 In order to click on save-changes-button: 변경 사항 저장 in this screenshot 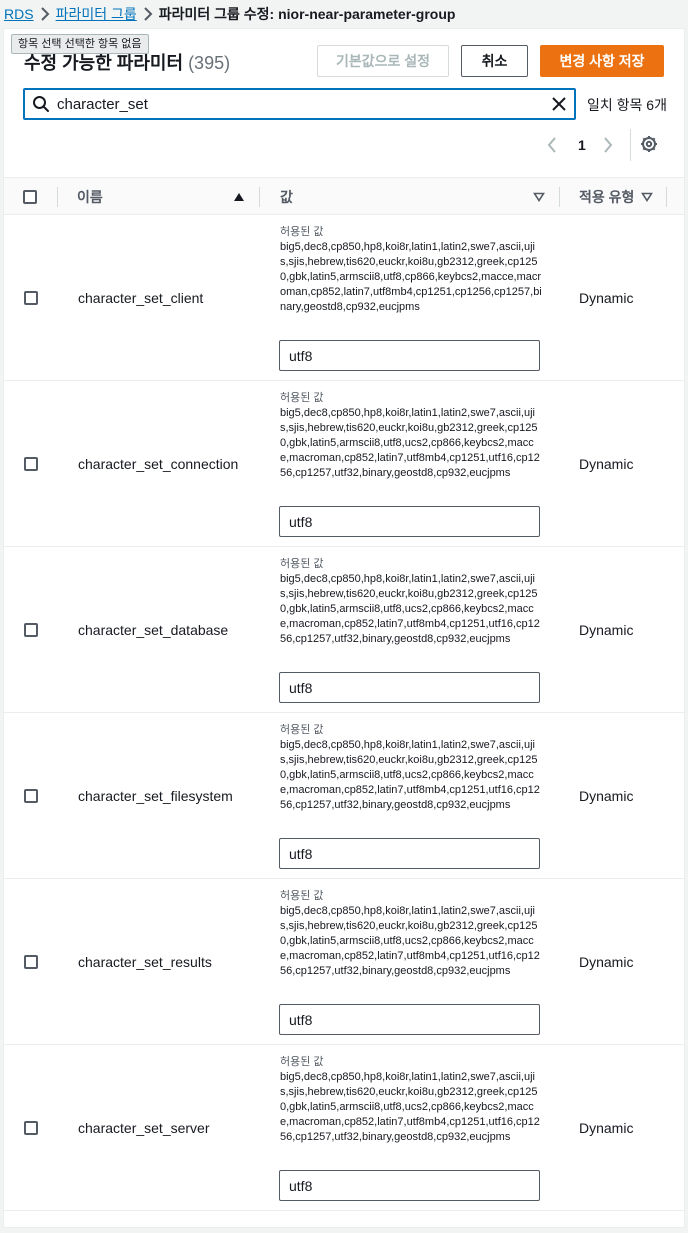, I will do `click(602, 61)`.